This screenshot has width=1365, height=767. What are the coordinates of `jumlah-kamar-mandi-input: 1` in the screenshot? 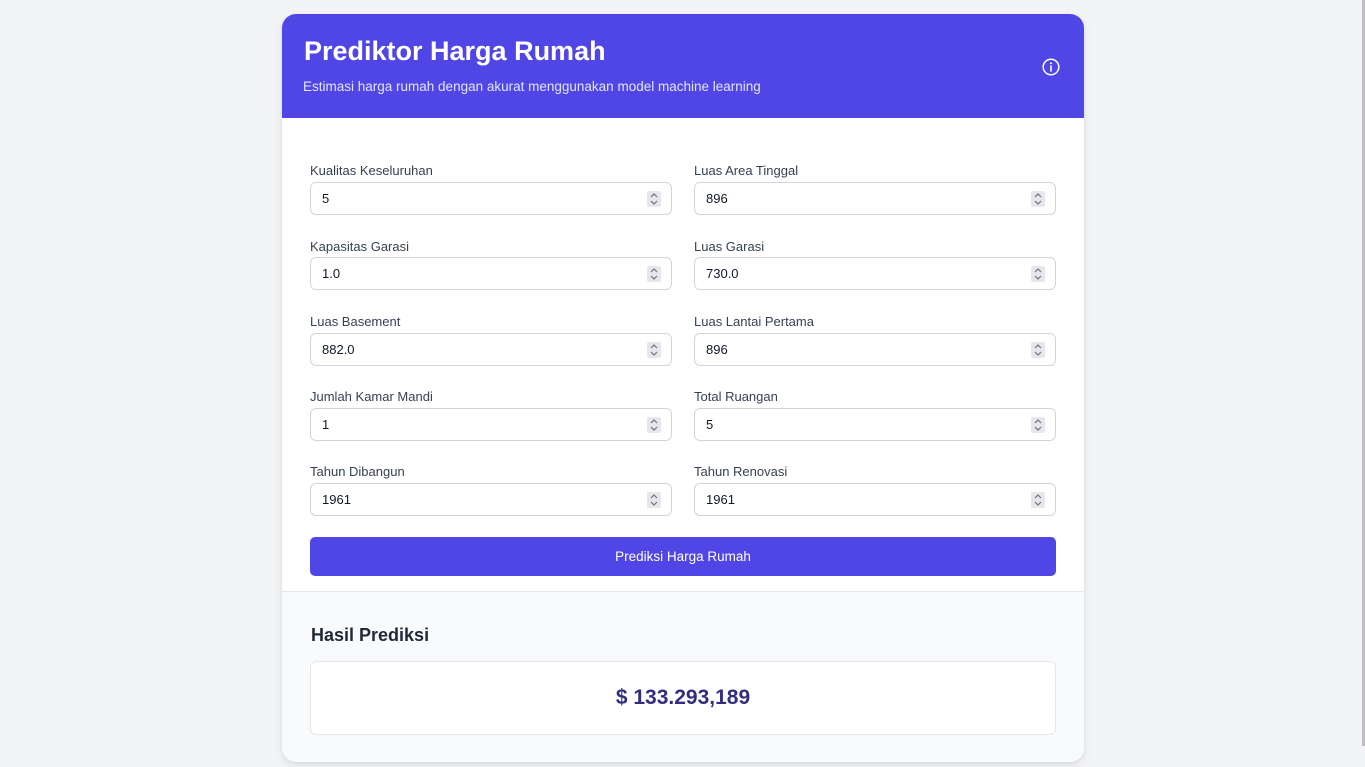 It's located at (491, 424).